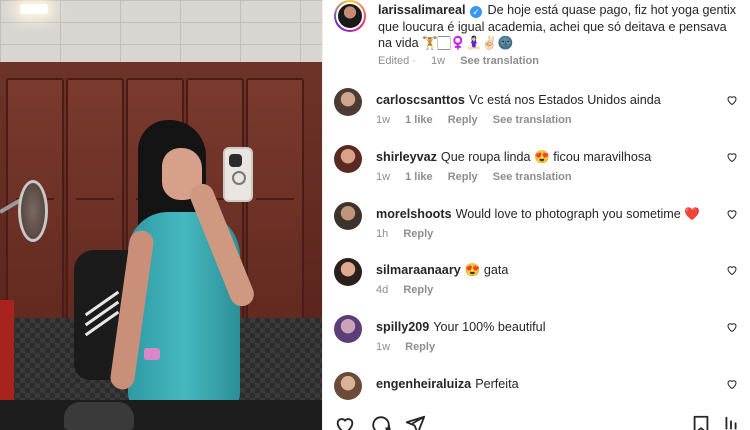 This screenshot has height=430, width=750. I want to click on comment-item: silmaraanaary 😍 gata 4d Reply, so click(539, 281).